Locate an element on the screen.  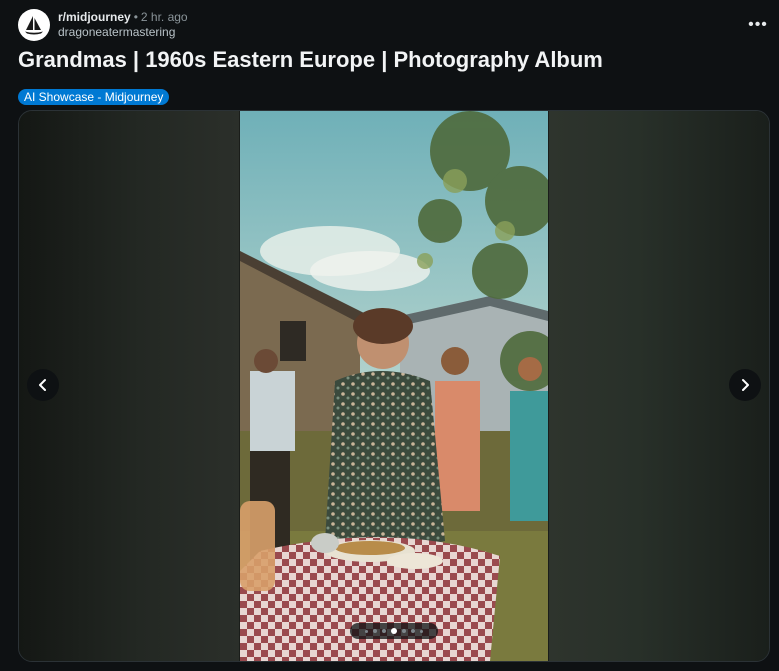
gallery-prev-button is located at coordinates (43, 385).